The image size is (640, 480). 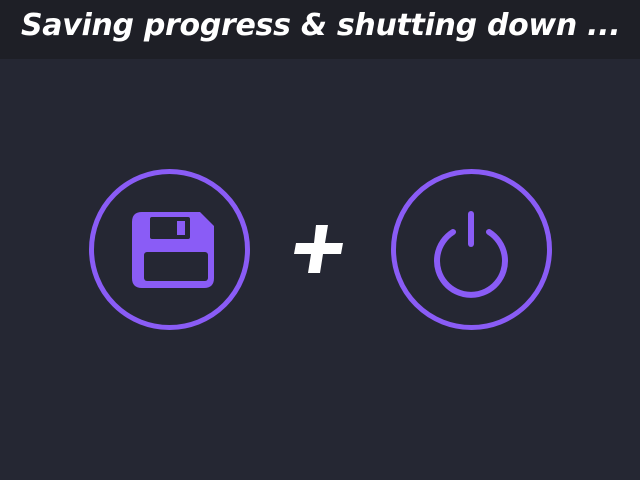 What do you see at coordinates (471, 254) in the screenshot?
I see `power-icon` at bounding box center [471, 254].